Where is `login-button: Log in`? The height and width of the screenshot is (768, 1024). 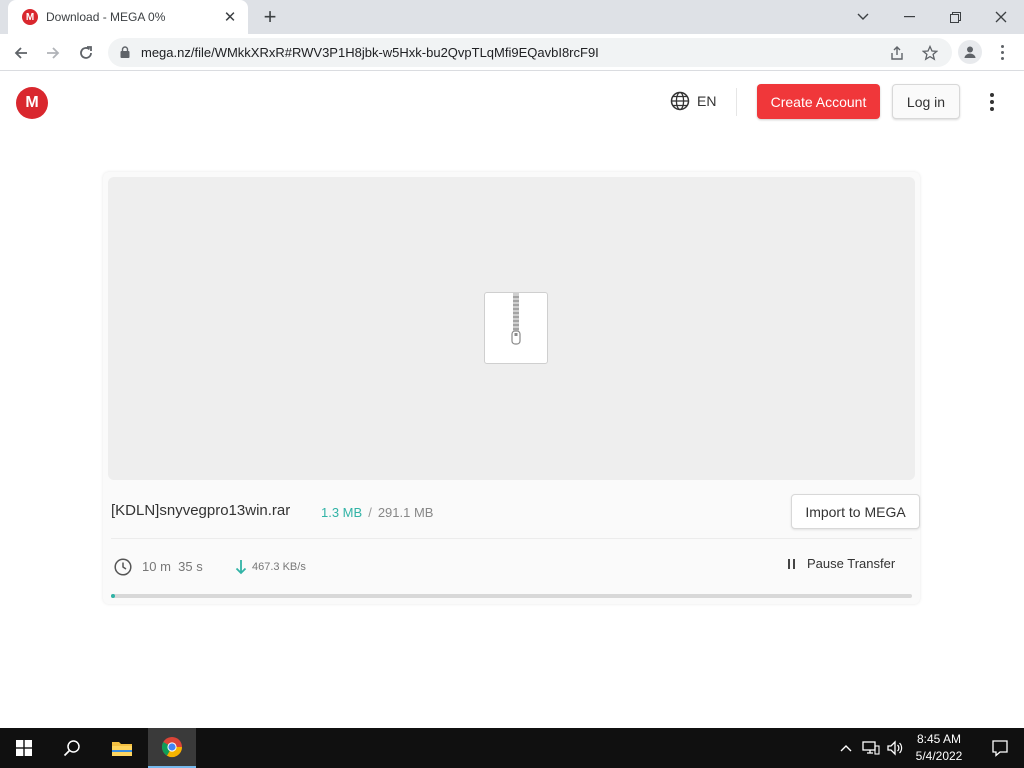
login-button: Log in is located at coordinates (926, 101).